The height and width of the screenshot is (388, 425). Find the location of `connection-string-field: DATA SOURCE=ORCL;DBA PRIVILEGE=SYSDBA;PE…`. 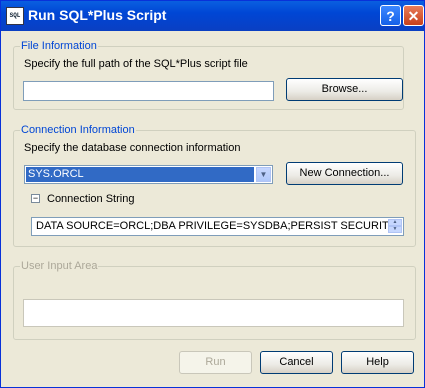

connection-string-field: DATA SOURCE=ORCL;DBA PRIVILEGE=SYSDBA;PE… is located at coordinates (217, 226).